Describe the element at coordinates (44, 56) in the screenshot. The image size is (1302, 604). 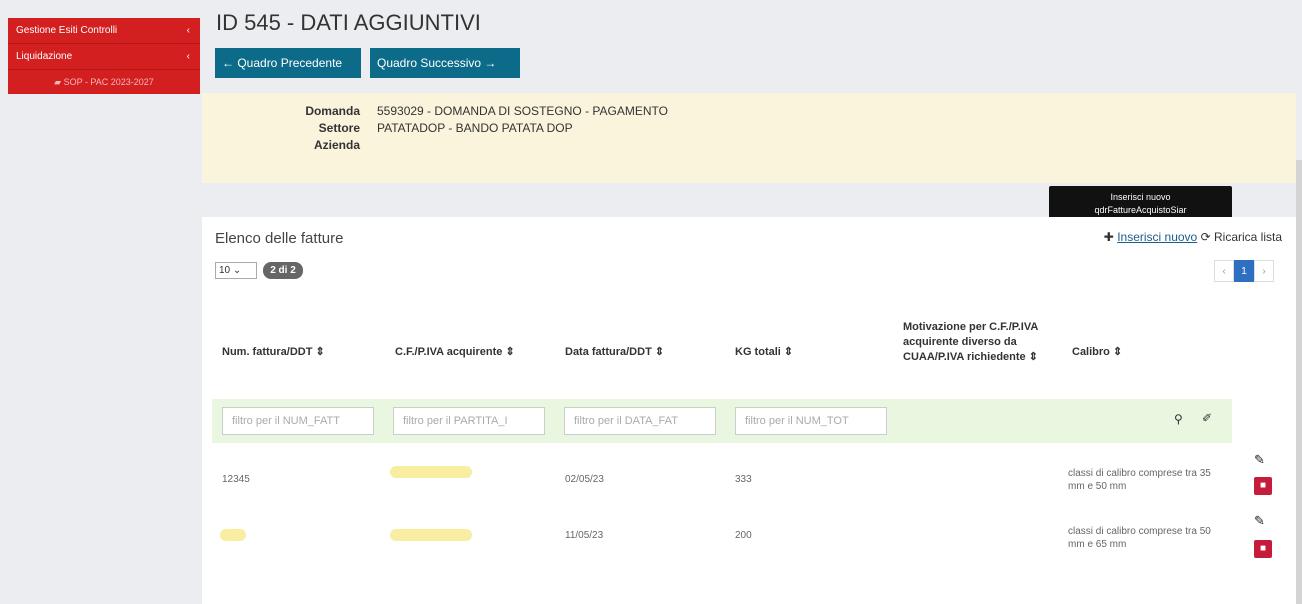
I see `sidebar-item-label: Liquidazione` at that location.